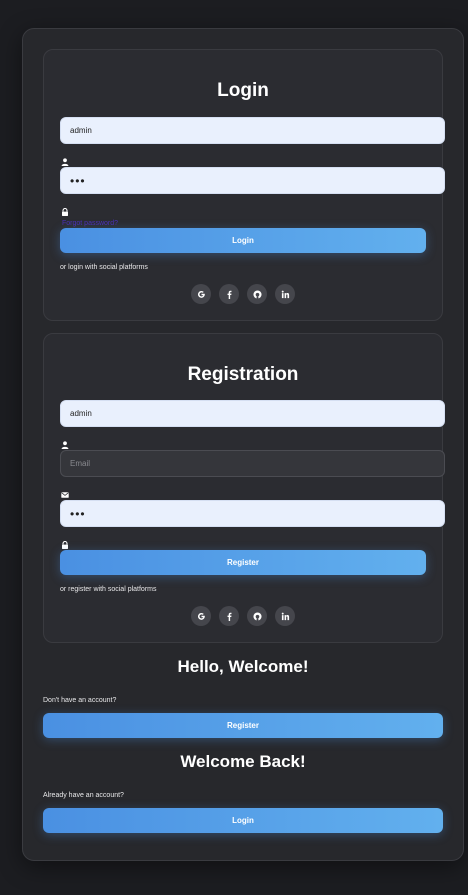 This screenshot has height=895, width=468. I want to click on welcome-back-text: Already have an account?, so click(83, 795).